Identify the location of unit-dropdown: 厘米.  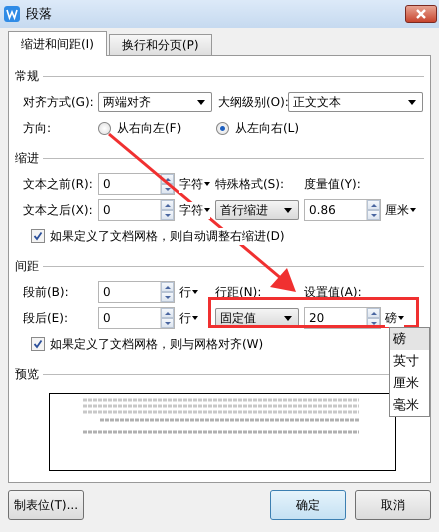
(400, 210).